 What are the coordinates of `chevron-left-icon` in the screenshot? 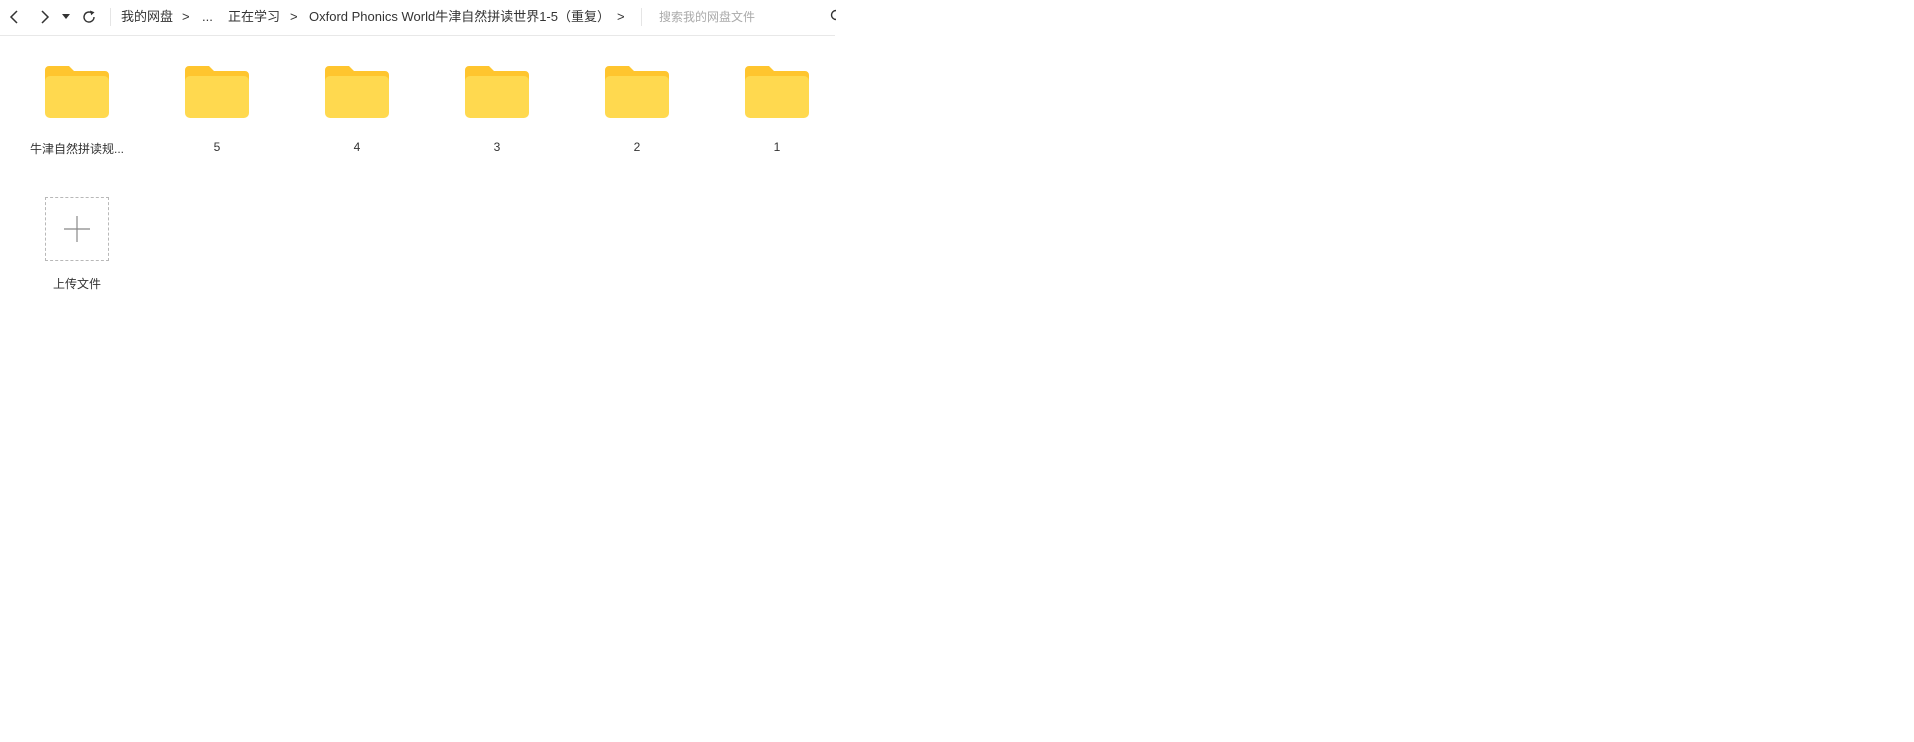 It's located at (13, 17).